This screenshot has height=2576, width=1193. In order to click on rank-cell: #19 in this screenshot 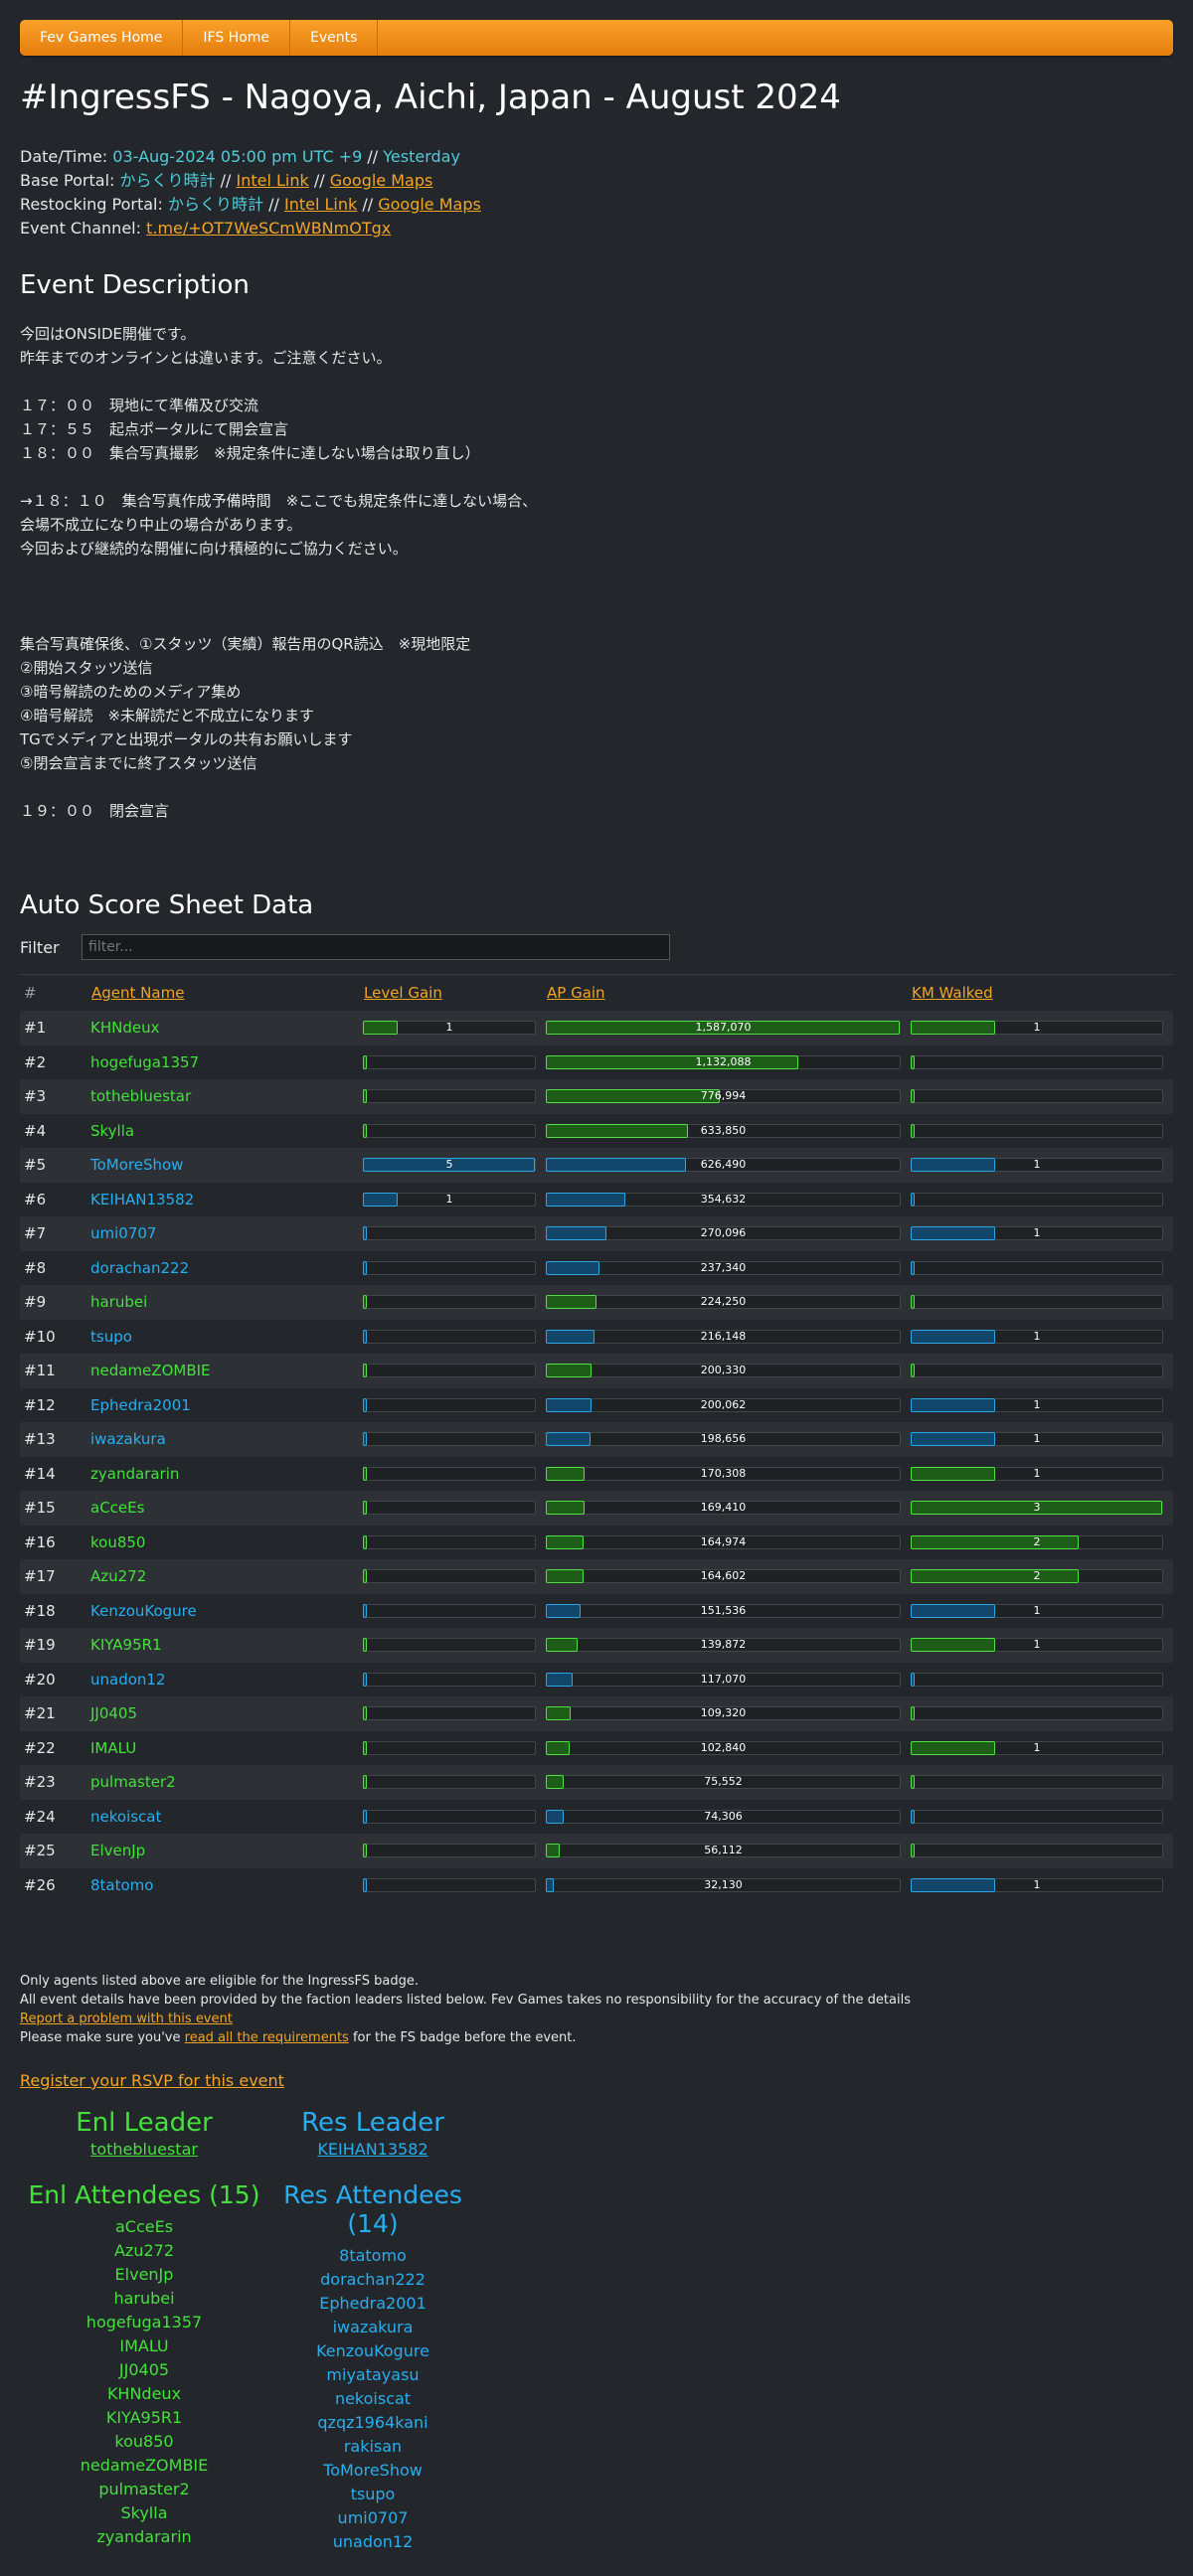, I will do `click(55, 1645)`.